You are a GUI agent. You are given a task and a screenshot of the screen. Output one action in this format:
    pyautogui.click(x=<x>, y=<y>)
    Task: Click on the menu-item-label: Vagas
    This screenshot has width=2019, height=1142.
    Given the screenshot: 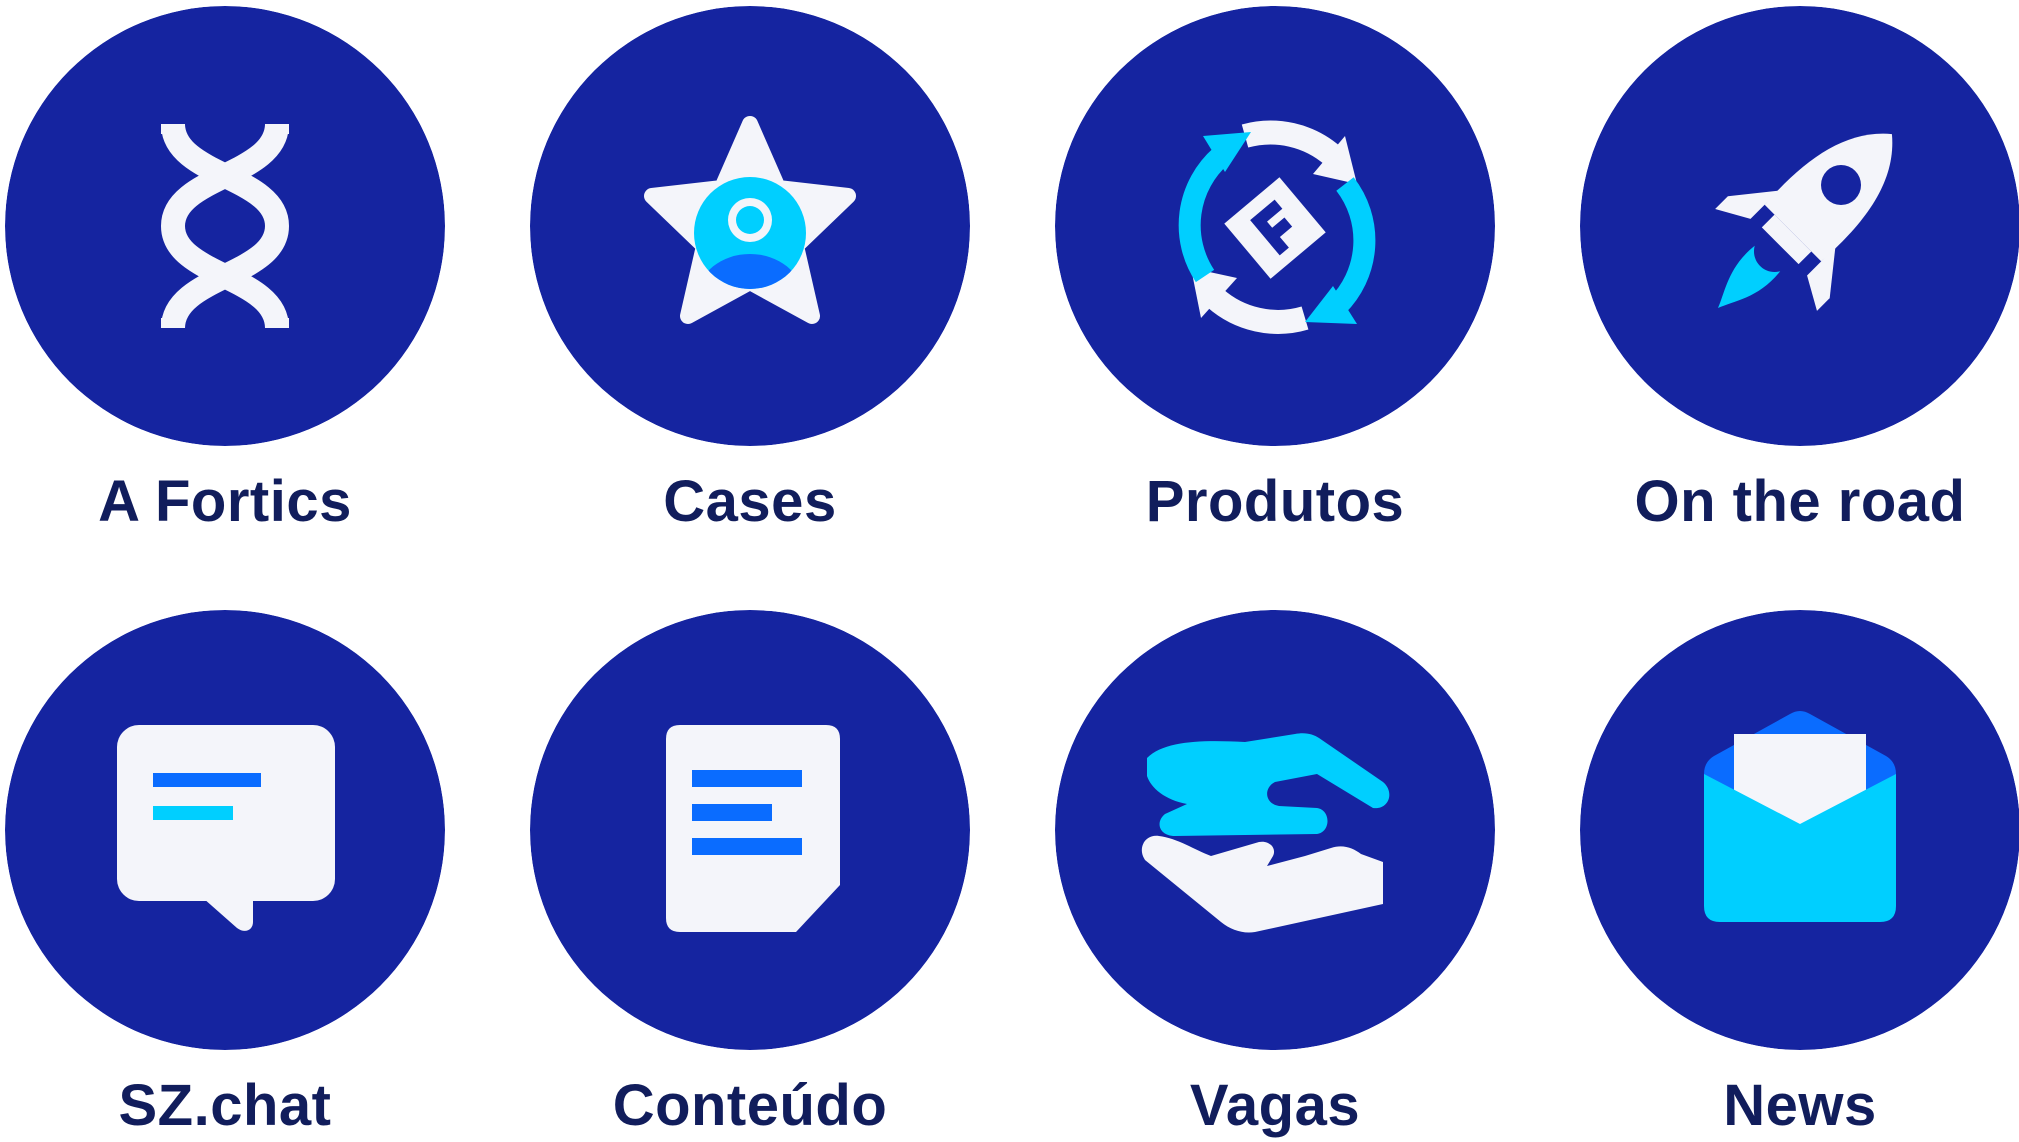 What is the action you would take?
    pyautogui.click(x=1275, y=1105)
    